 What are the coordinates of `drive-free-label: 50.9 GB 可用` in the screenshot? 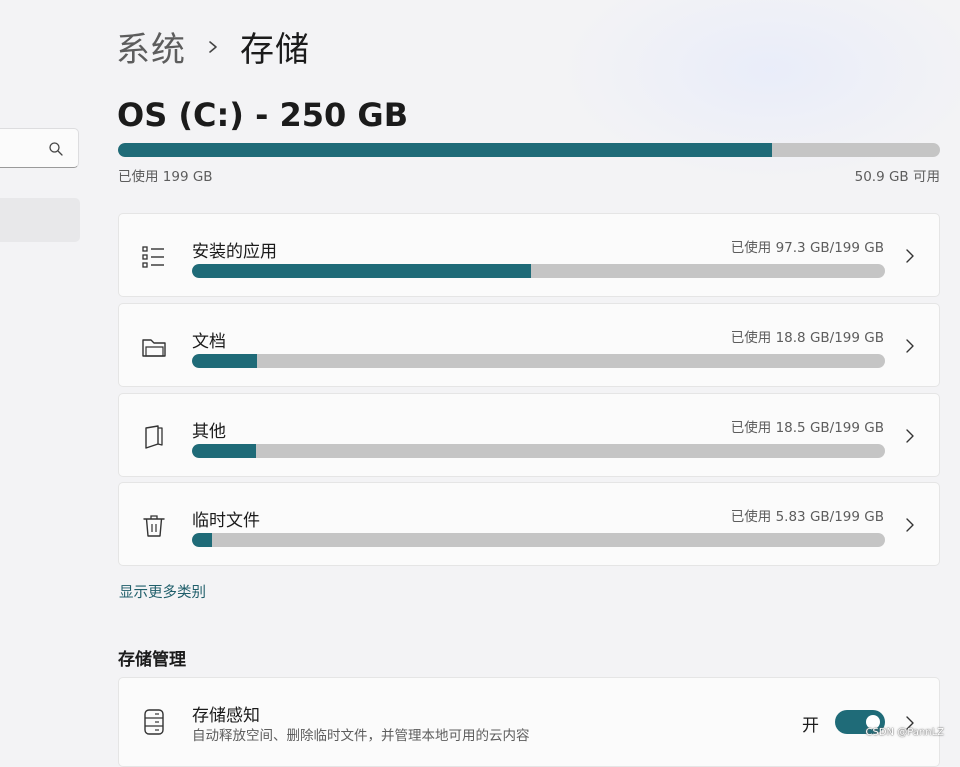 It's located at (897, 177).